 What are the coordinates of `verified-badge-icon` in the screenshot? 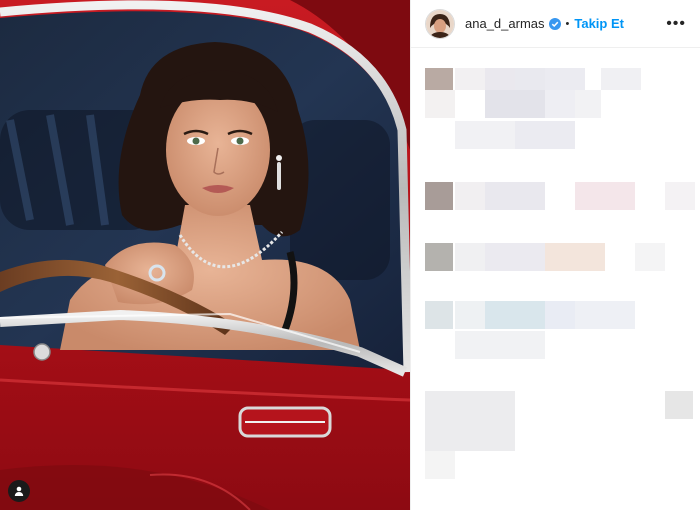 It's located at (554, 23).